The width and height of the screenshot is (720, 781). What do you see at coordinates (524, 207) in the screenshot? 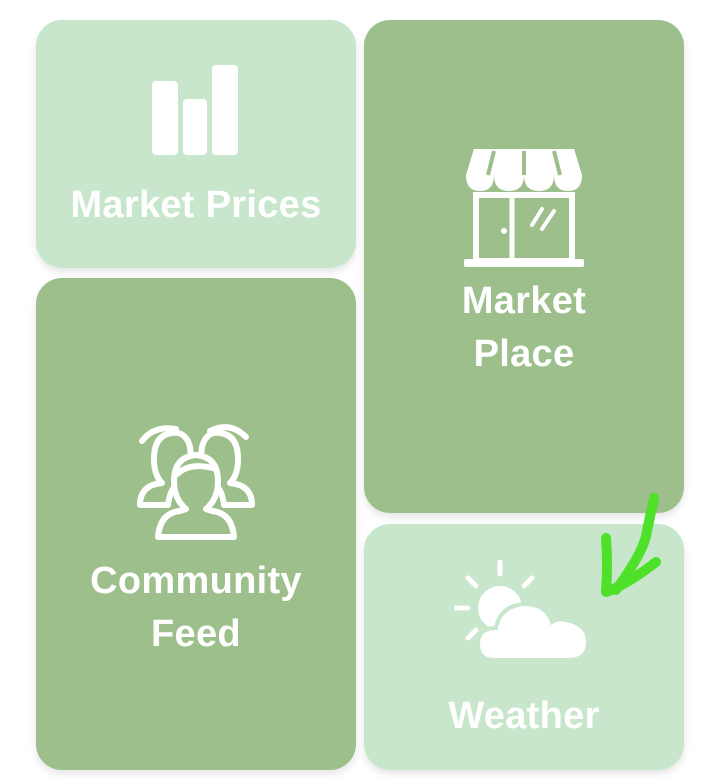
I see `storefront-icon` at bounding box center [524, 207].